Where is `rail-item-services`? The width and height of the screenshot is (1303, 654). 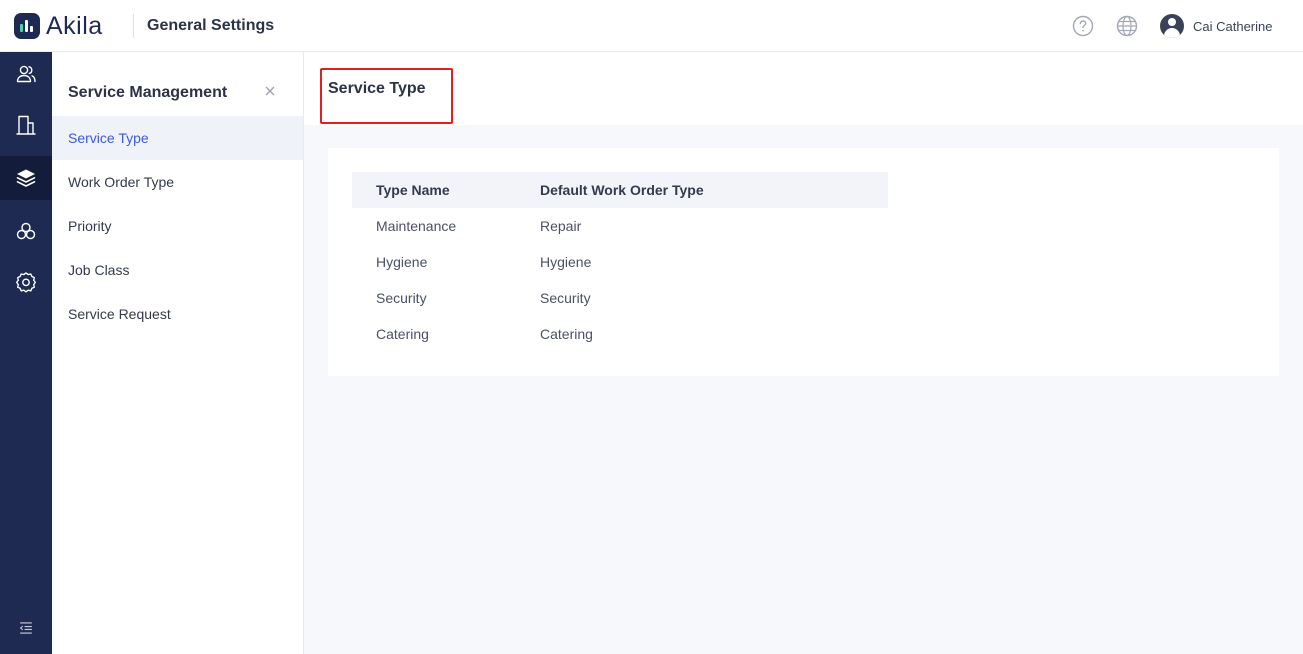
rail-item-services is located at coordinates (26, 178).